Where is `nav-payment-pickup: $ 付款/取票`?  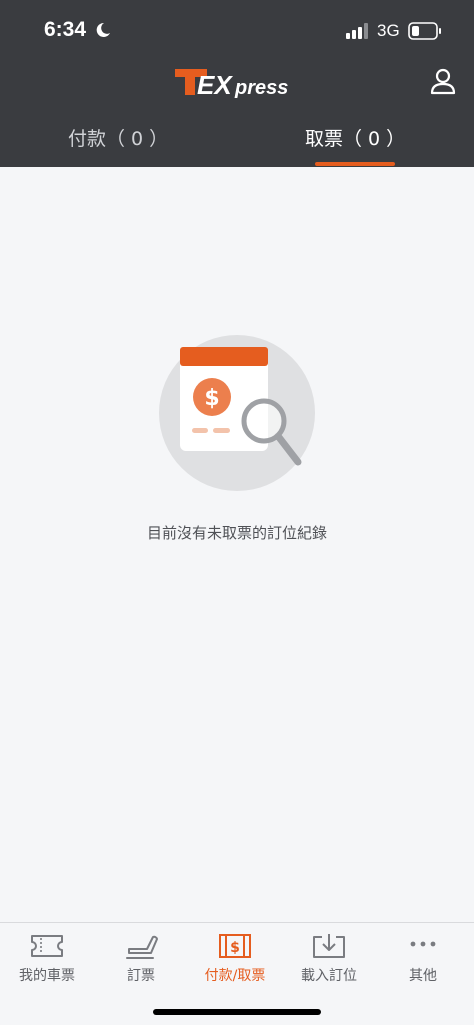
nav-payment-pickup: $ 付款/取票 is located at coordinates (235, 958).